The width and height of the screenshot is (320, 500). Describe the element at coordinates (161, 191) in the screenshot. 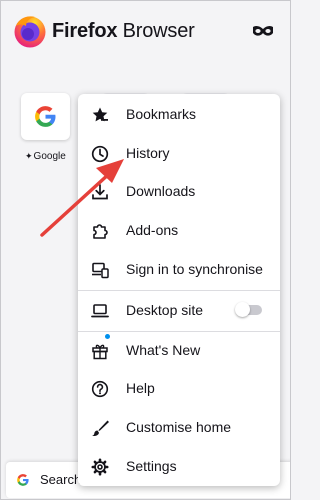

I see `menu-item-label: Downloads` at that location.